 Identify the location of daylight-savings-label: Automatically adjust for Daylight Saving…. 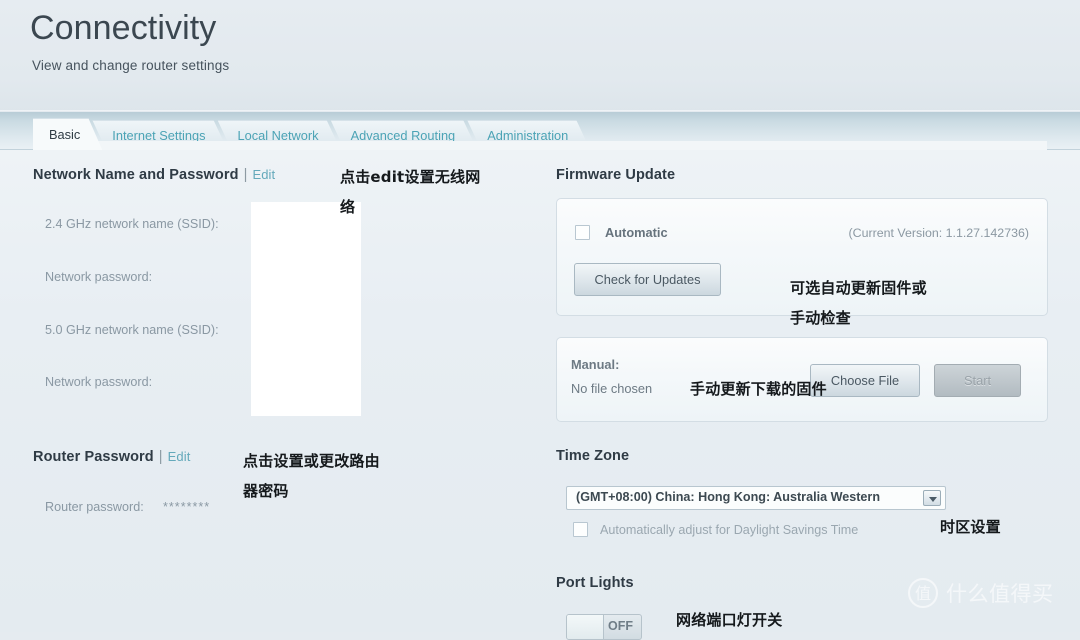
(729, 530).